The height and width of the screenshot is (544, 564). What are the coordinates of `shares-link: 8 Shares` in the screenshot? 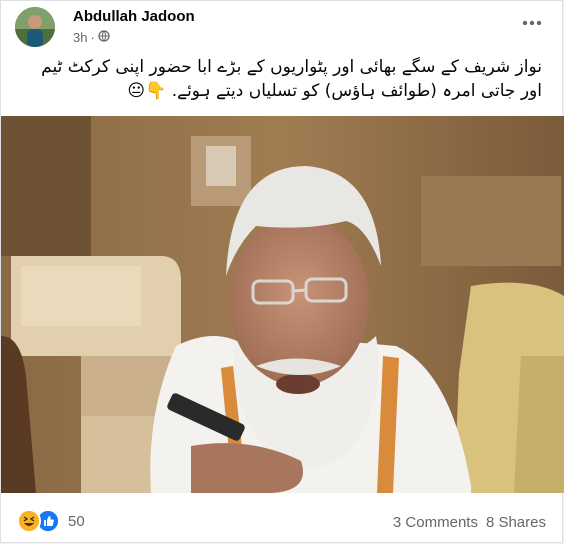 It's located at (516, 522).